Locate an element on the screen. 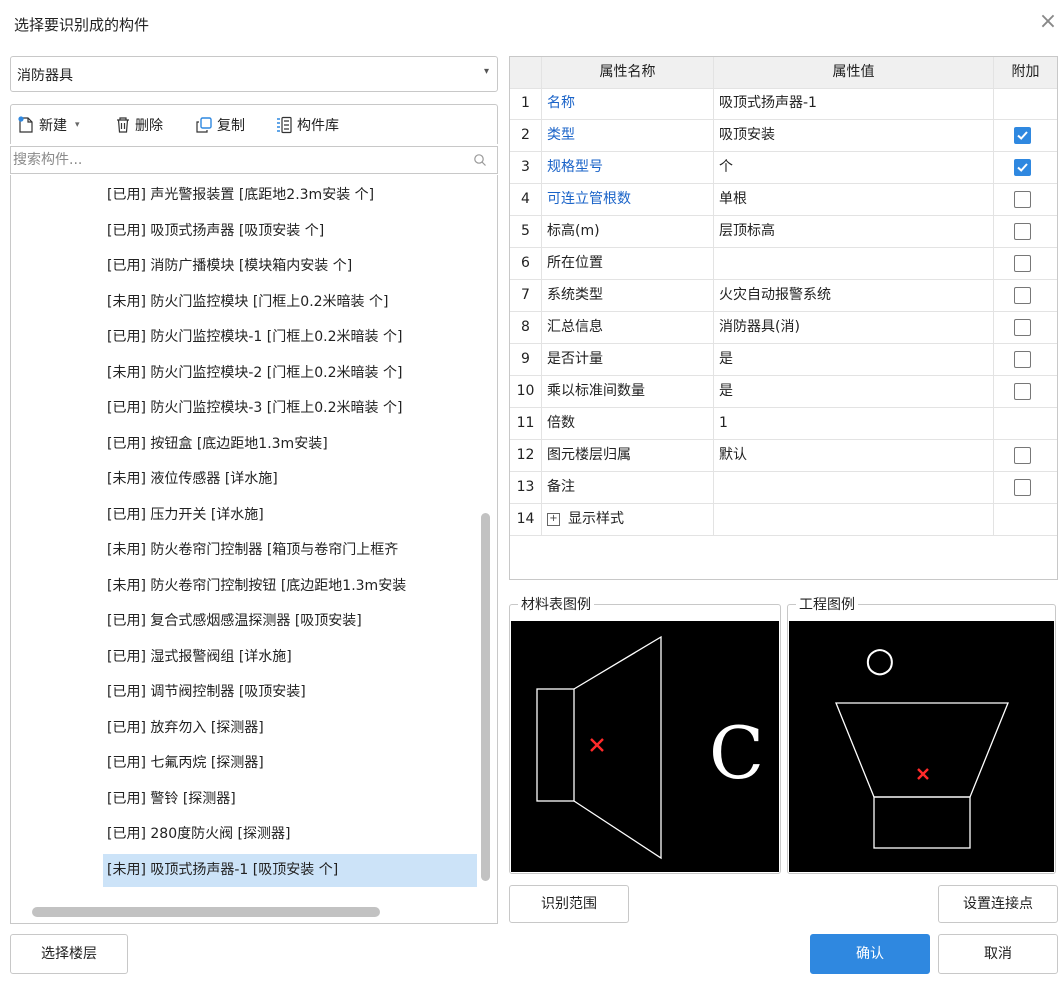  material-legend-canvas: C is located at coordinates (645, 746).